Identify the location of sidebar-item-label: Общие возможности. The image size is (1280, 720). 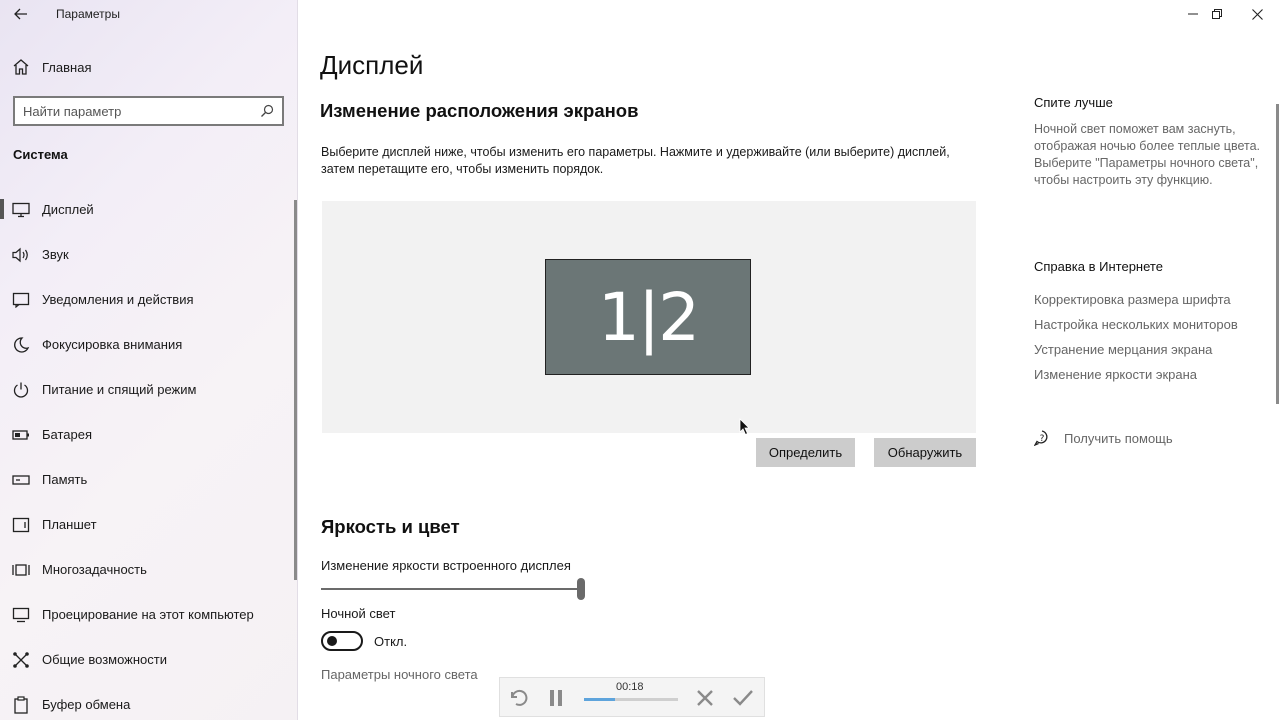
(105, 659).